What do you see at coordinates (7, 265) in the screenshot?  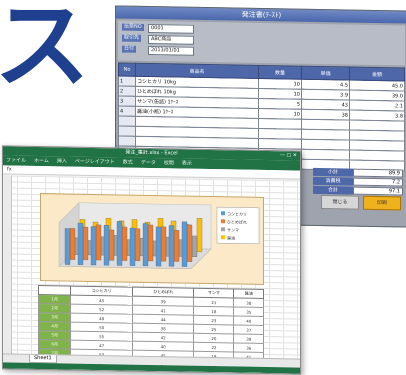 I see `row-headers` at bounding box center [7, 265].